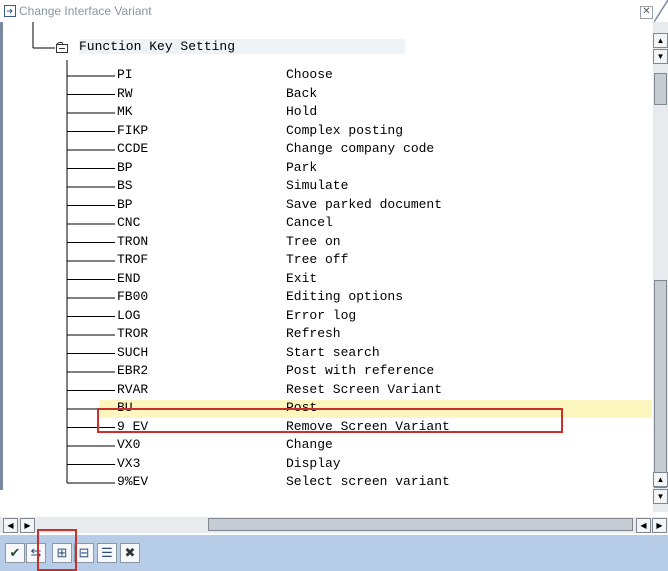  I want to click on function-key-code: EBR2, so click(133, 370).